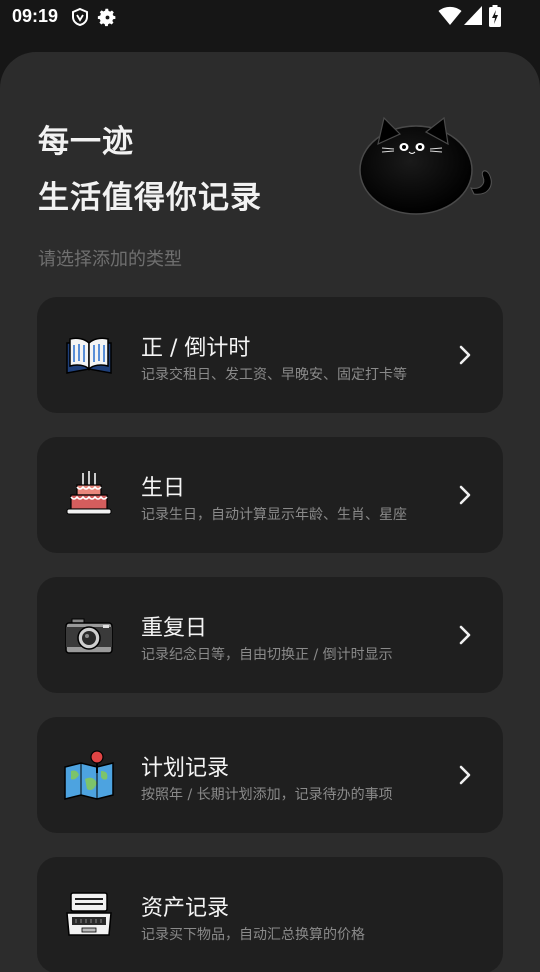  Describe the element at coordinates (270, 495) in the screenshot. I see `card-birthday: 生日 记录生日，自动计算显示年龄、生肖、星座` at that location.